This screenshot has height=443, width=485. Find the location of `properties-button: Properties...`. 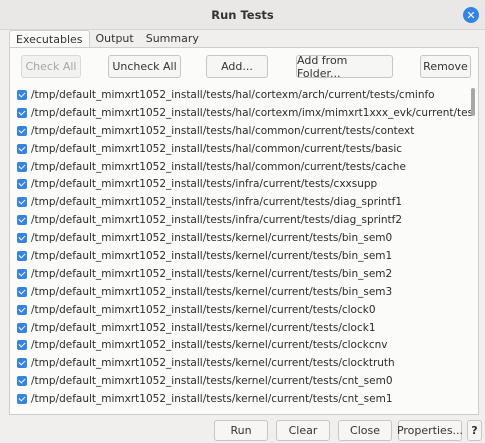

properties-button: Properties... is located at coordinates (430, 430).